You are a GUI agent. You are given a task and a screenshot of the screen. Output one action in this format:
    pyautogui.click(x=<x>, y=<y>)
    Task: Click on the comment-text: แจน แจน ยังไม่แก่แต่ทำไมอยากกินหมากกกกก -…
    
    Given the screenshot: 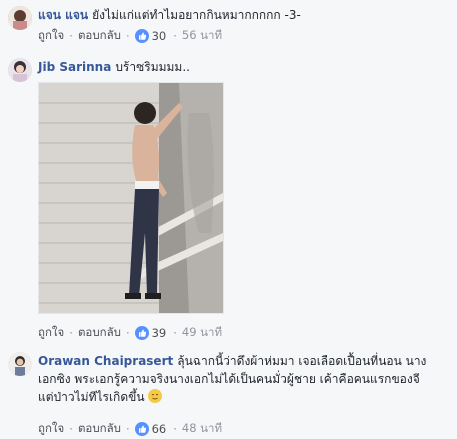 What is the action you would take?
    pyautogui.click(x=242, y=15)
    